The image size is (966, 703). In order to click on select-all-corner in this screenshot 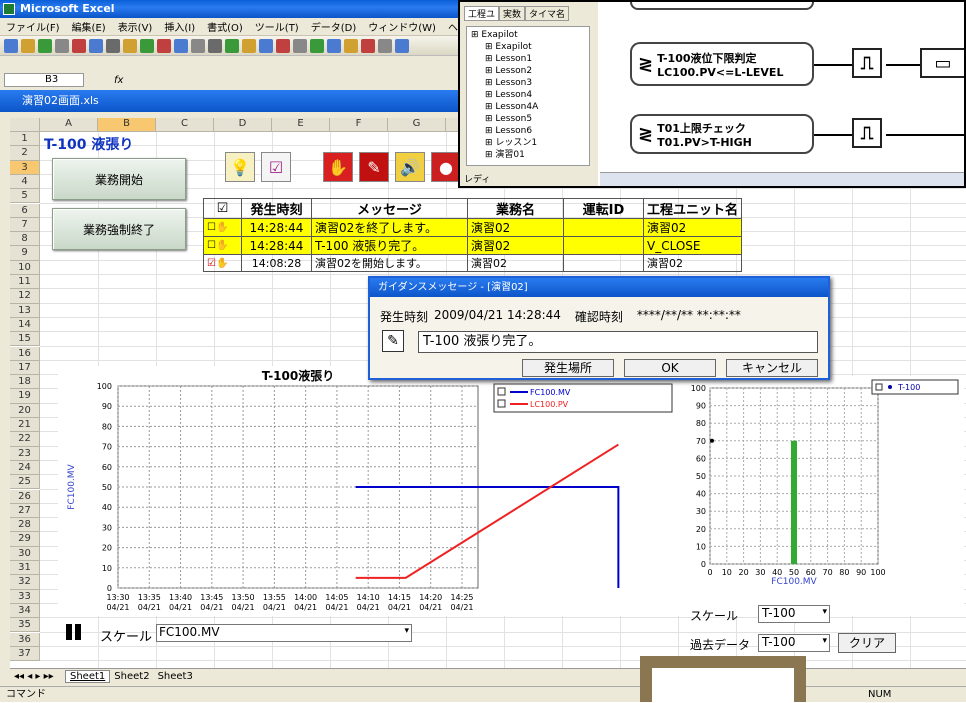, I will do `click(25, 125)`.